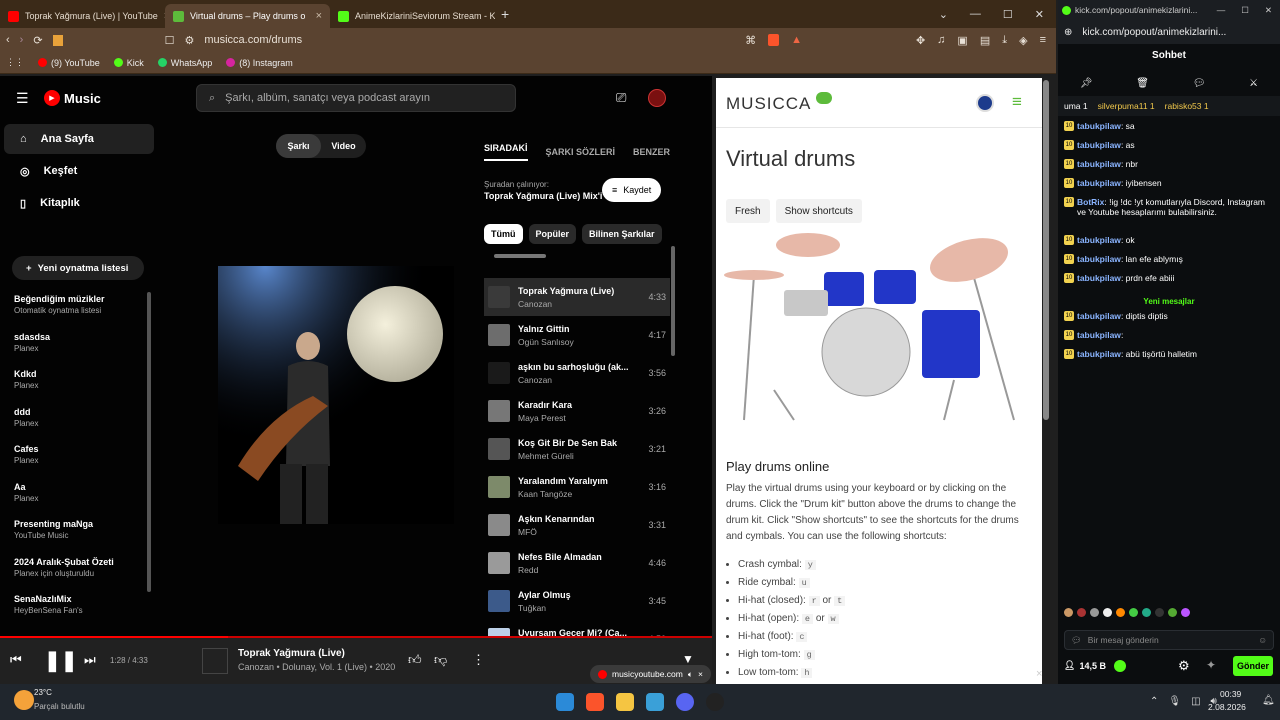  Describe the element at coordinates (15, 62) in the screenshot. I see `apps-icon: ⋮⋮` at that location.